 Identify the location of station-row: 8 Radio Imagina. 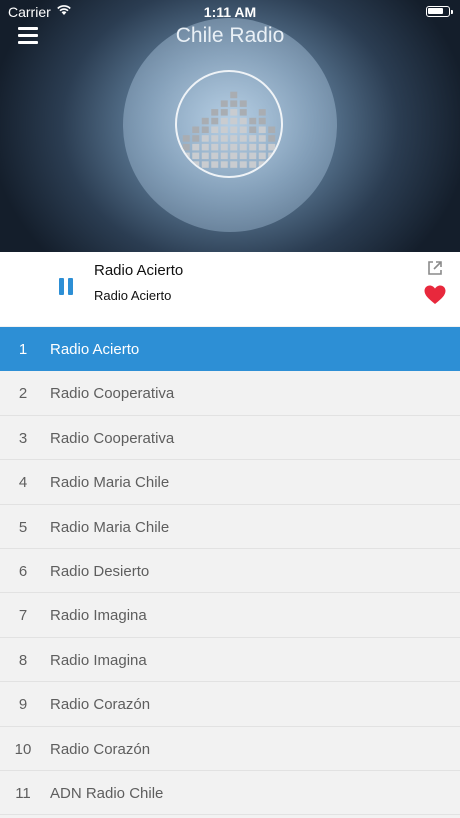
(230, 660).